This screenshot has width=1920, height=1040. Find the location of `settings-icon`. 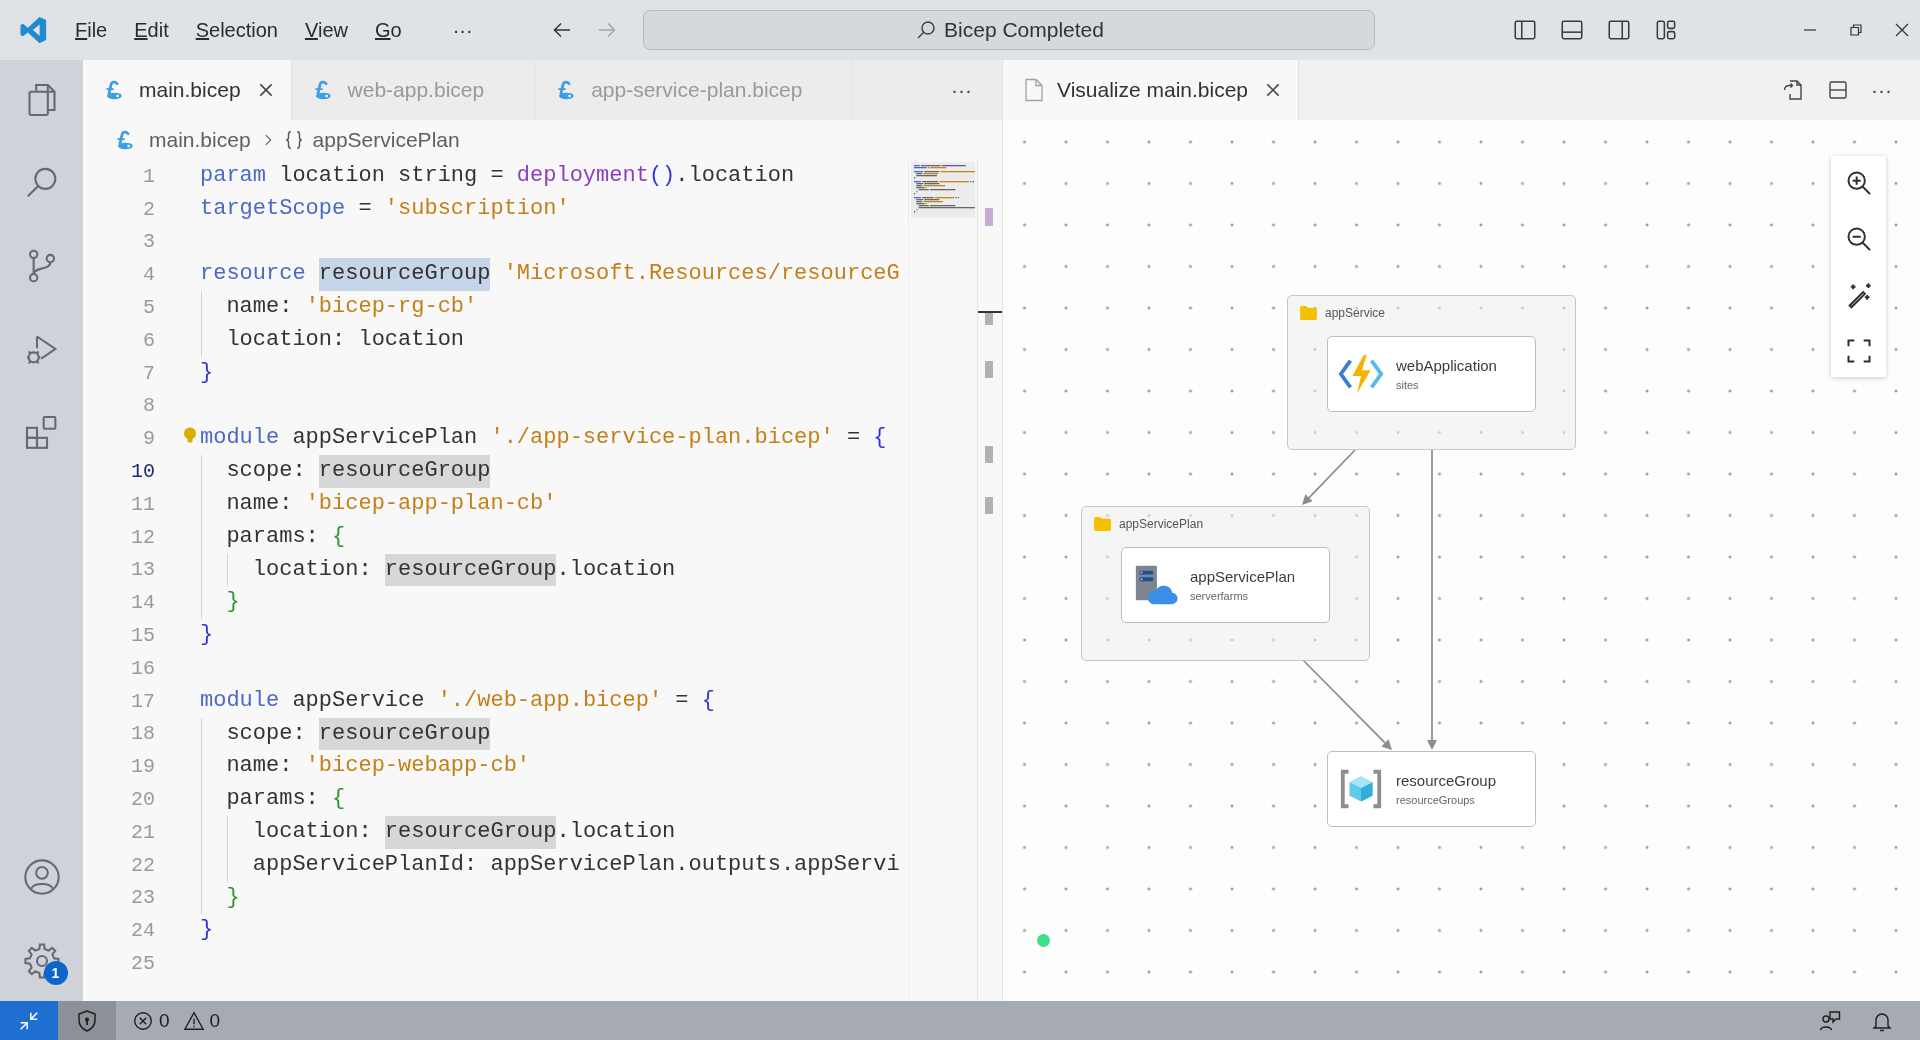

settings-icon is located at coordinates (41, 961).